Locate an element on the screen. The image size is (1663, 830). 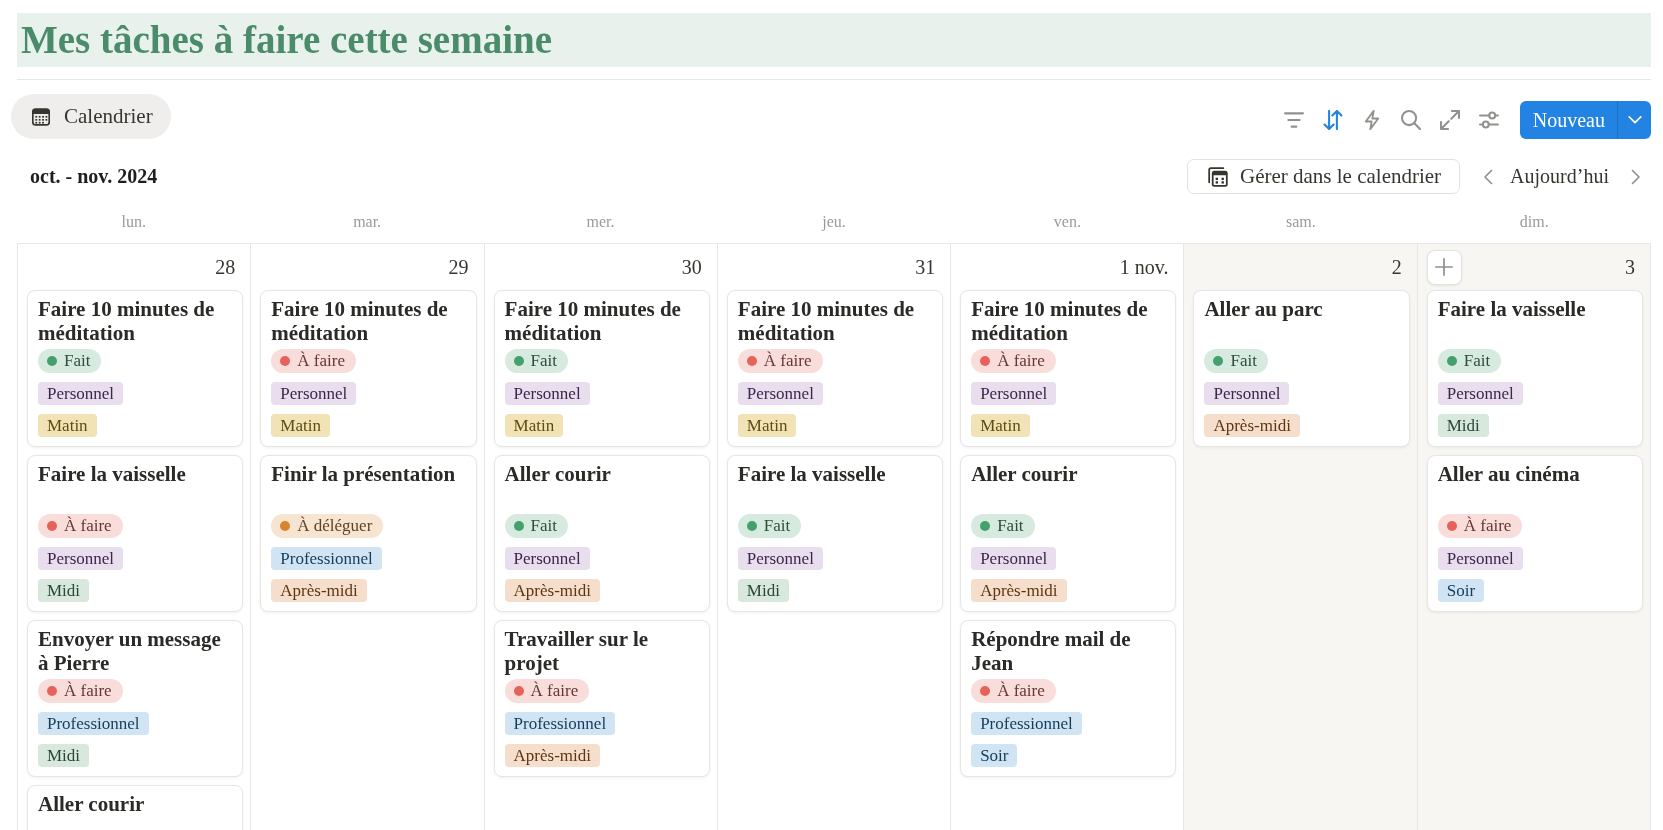
weekday-label: jeu. is located at coordinates (834, 222).